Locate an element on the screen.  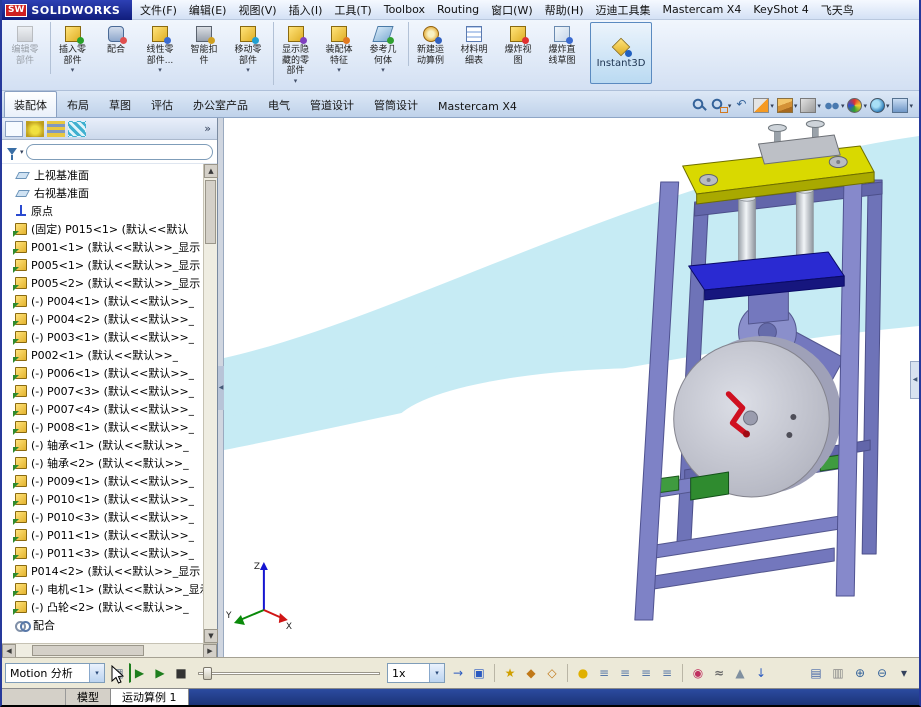
instant3d-button: Instant3D is located at coordinates (621, 53).